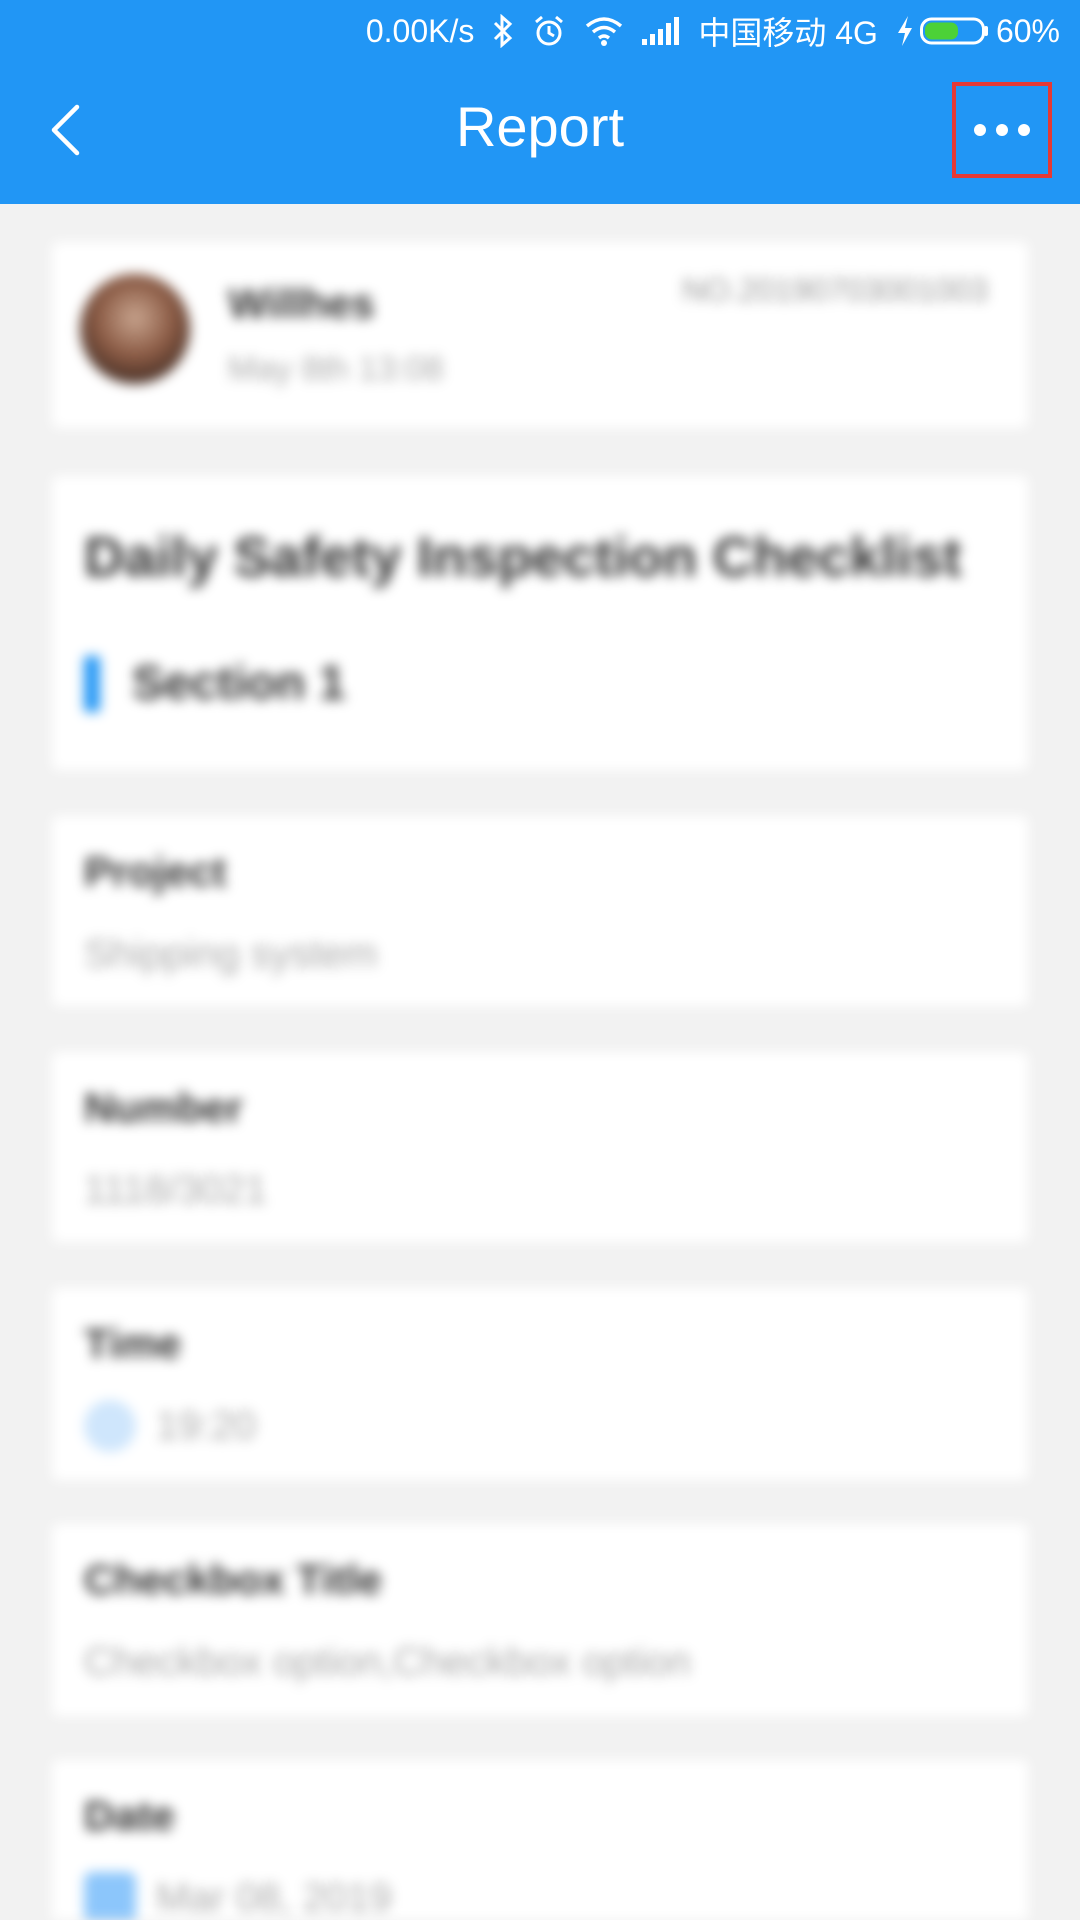  What do you see at coordinates (540, 1384) in the screenshot?
I see `field-card-time: Time 19:20` at bounding box center [540, 1384].